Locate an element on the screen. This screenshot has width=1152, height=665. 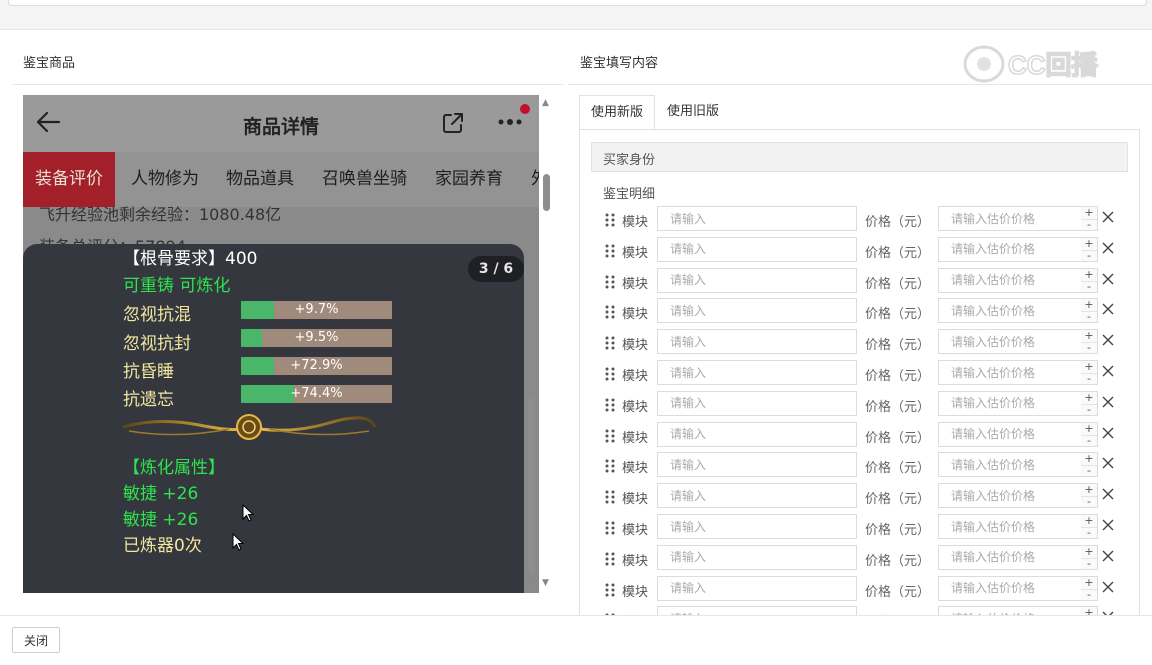
refine-attributes-title: 【炼化属性】 is located at coordinates (174, 468).